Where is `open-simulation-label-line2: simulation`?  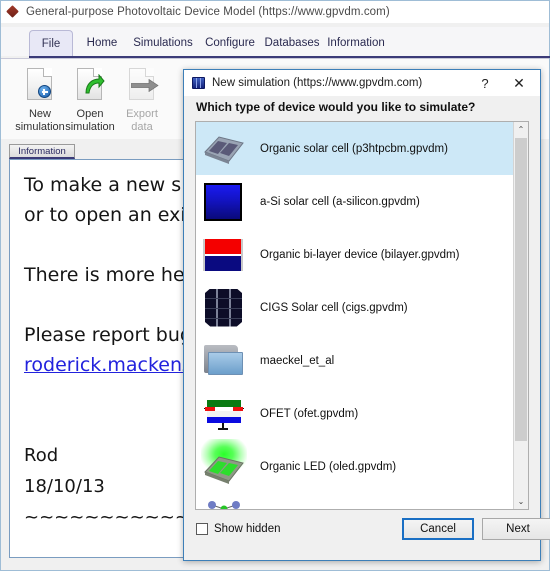 open-simulation-label-line2: simulation is located at coordinates (90, 126).